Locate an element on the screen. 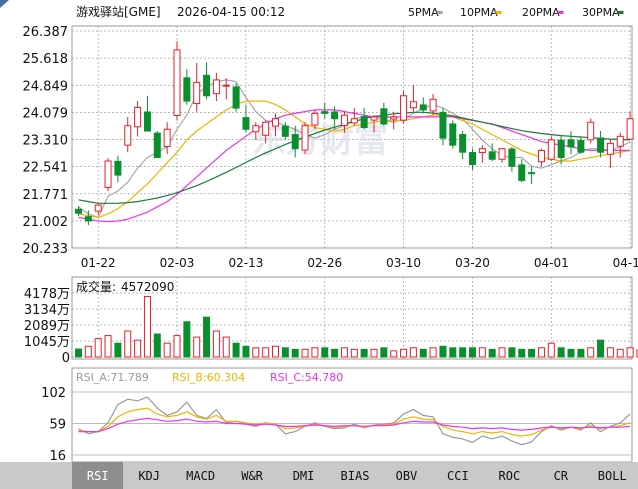  rsi-tick-label: 102 is located at coordinates (53, 393).